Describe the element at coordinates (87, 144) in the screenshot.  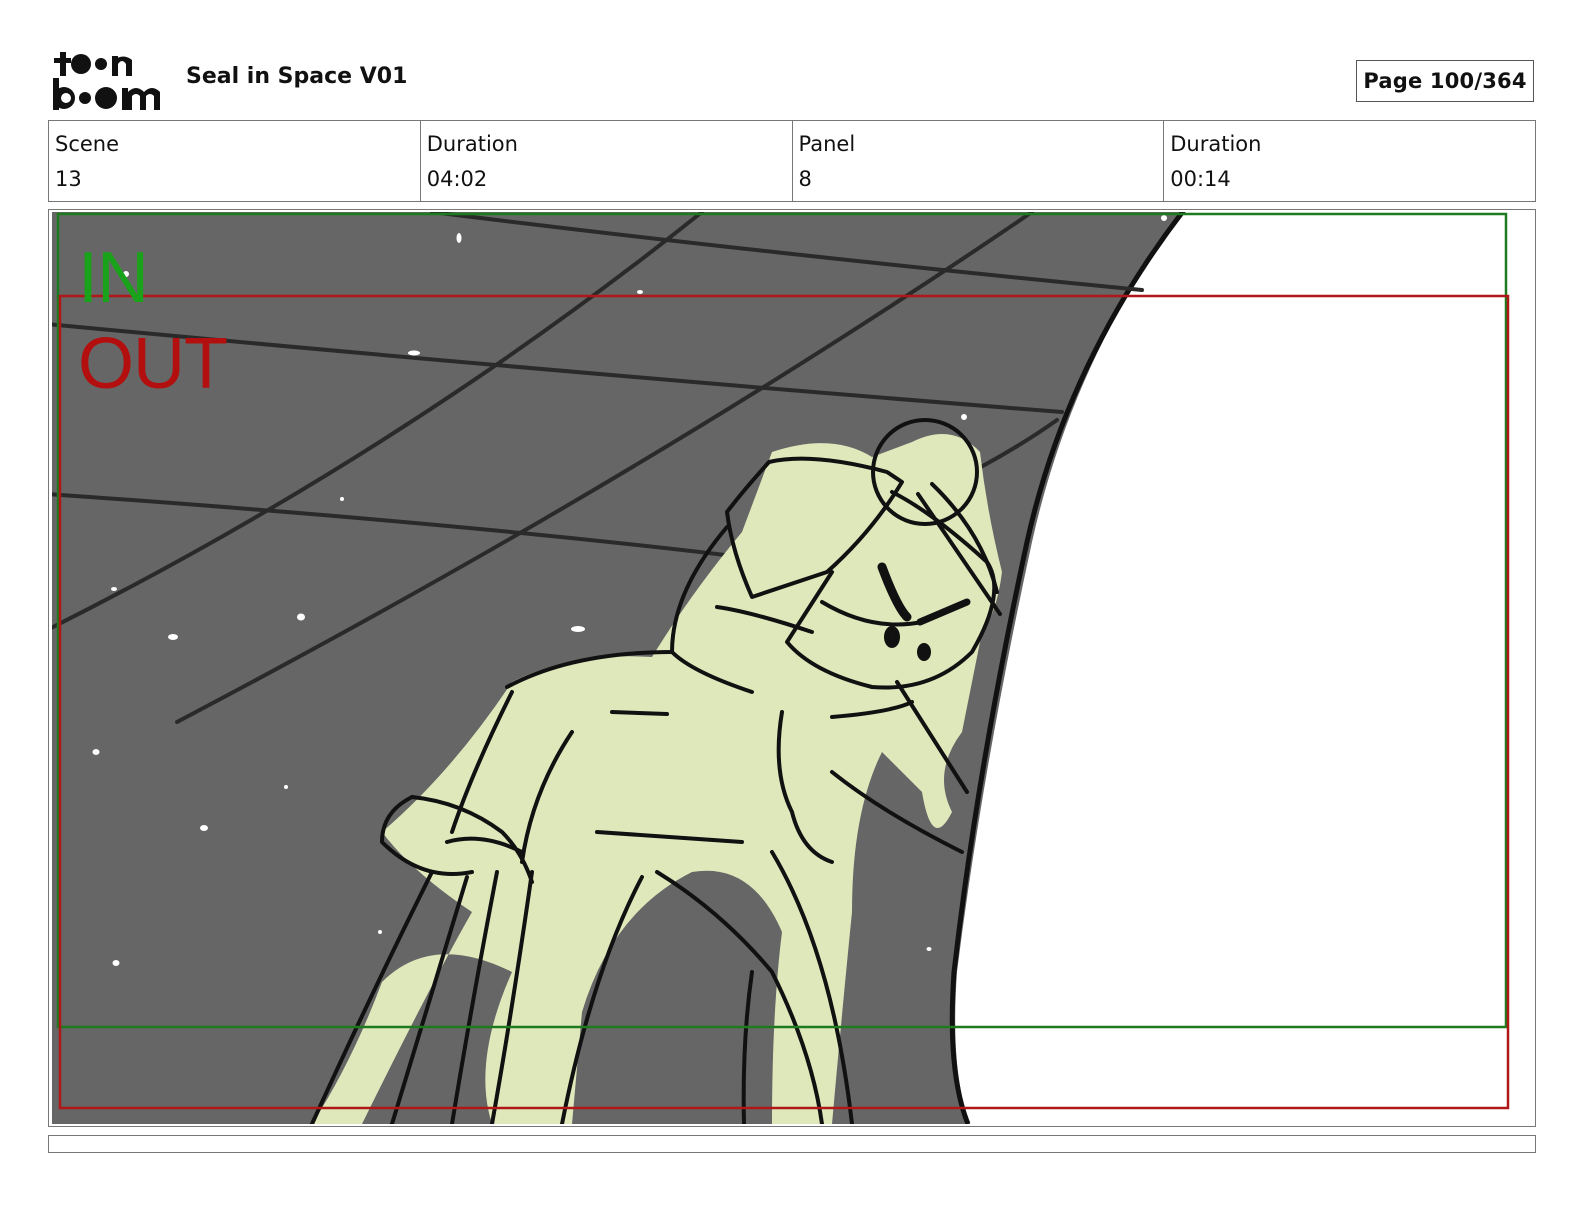
I see `scene-label: Scene` at that location.